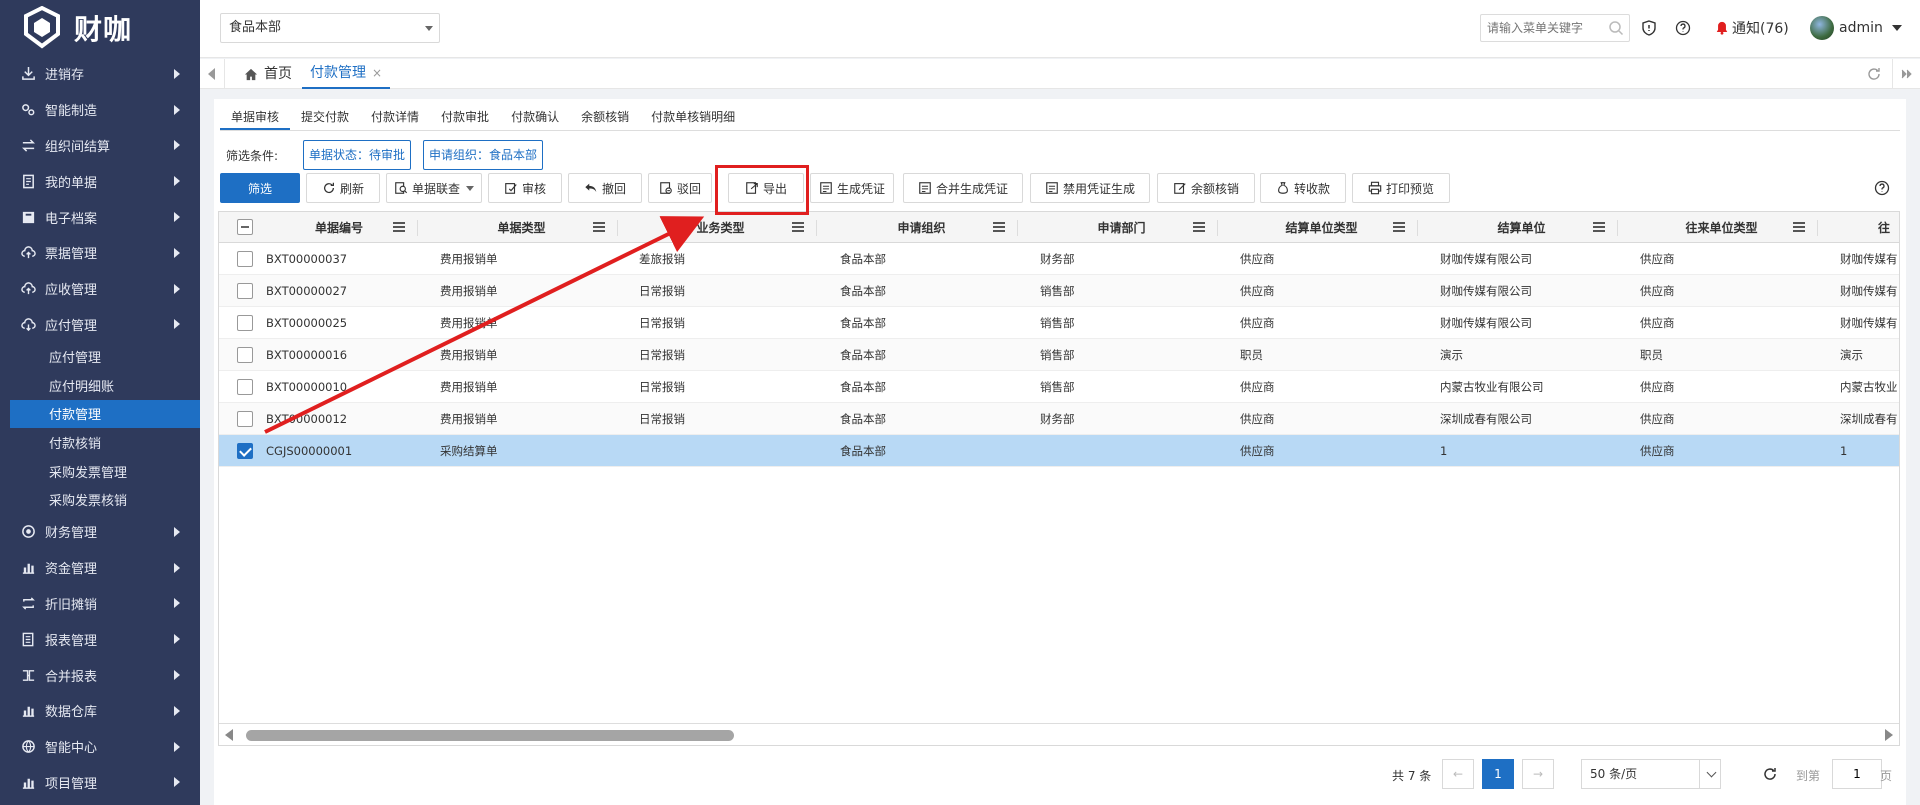 The image size is (1920, 805). What do you see at coordinates (1401, 188) in the screenshot?
I see `print-preview-button: 打印预览` at bounding box center [1401, 188].